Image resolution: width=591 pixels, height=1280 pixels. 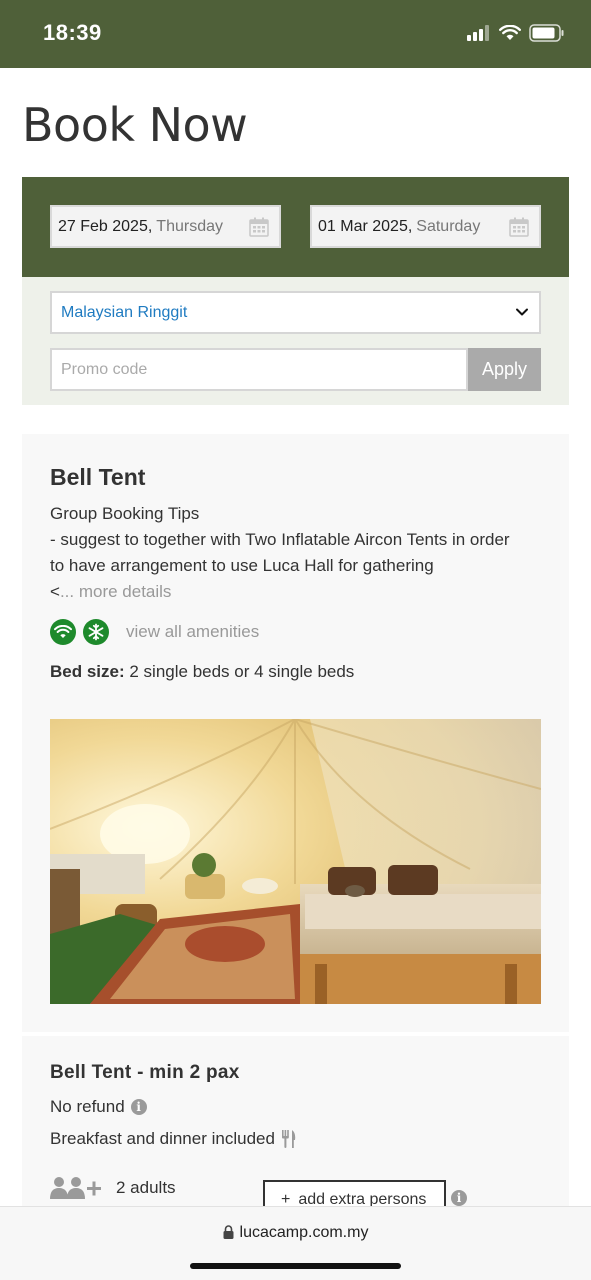 I want to click on browser-address-bar: lucacamp.com.my, so click(x=295, y=1243).